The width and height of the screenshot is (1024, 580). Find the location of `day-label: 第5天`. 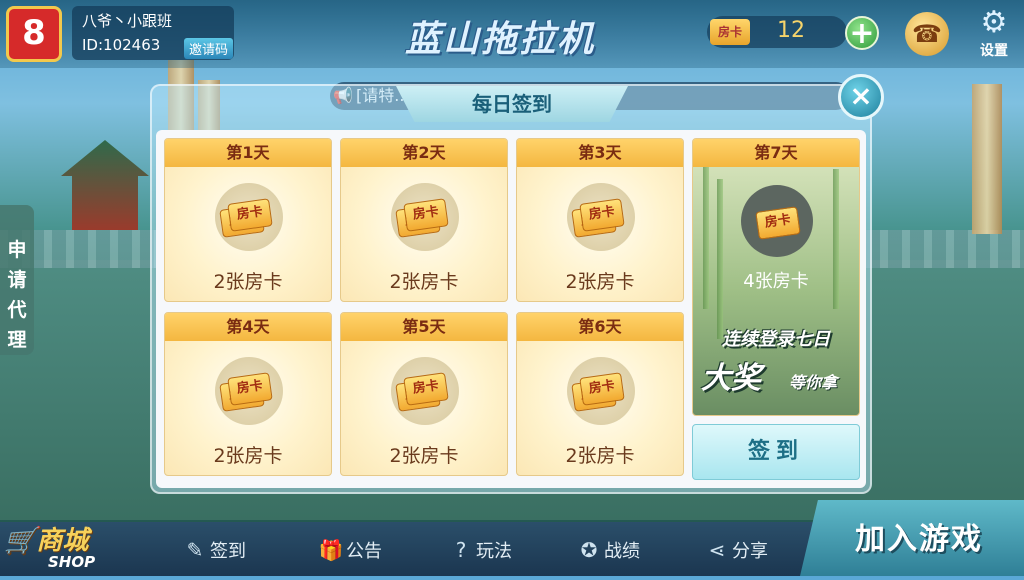

day-label: 第5天 is located at coordinates (424, 327).